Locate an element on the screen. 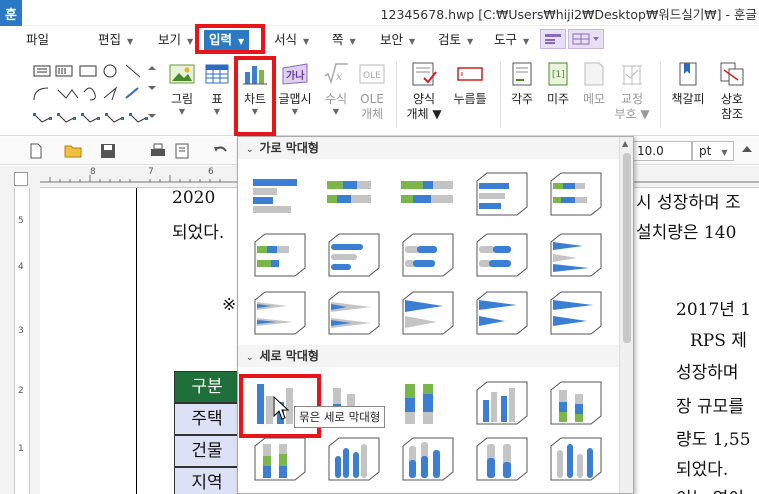 The width and height of the screenshot is (759, 494). menu-format: 서식 ▼ is located at coordinates (291, 40).